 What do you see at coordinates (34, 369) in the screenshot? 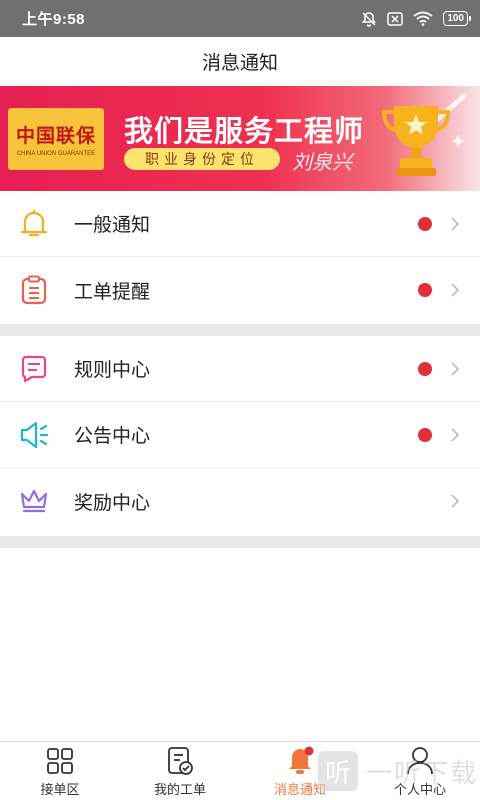
I see `message-square-icon` at bounding box center [34, 369].